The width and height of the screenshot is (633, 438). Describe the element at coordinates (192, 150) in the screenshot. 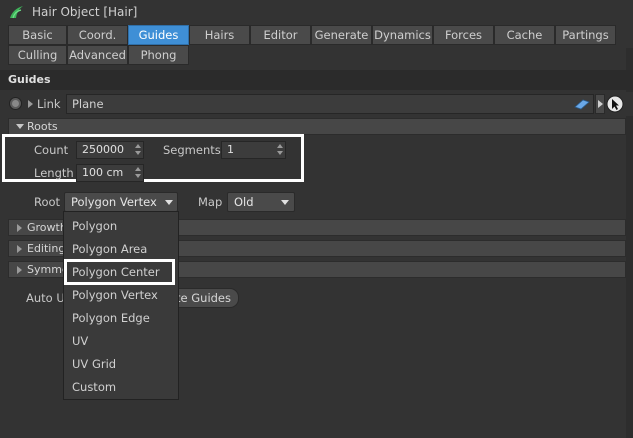

I see `segments-label: Segments` at that location.